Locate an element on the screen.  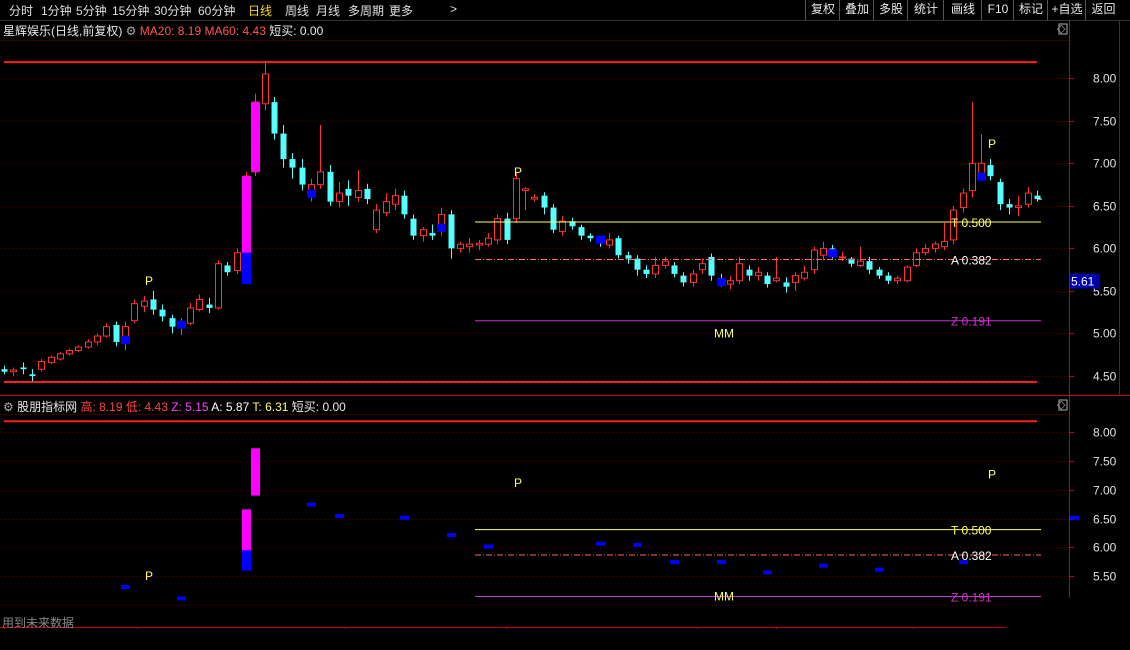
period-tab-8: 月线 is located at coordinates (328, 10).